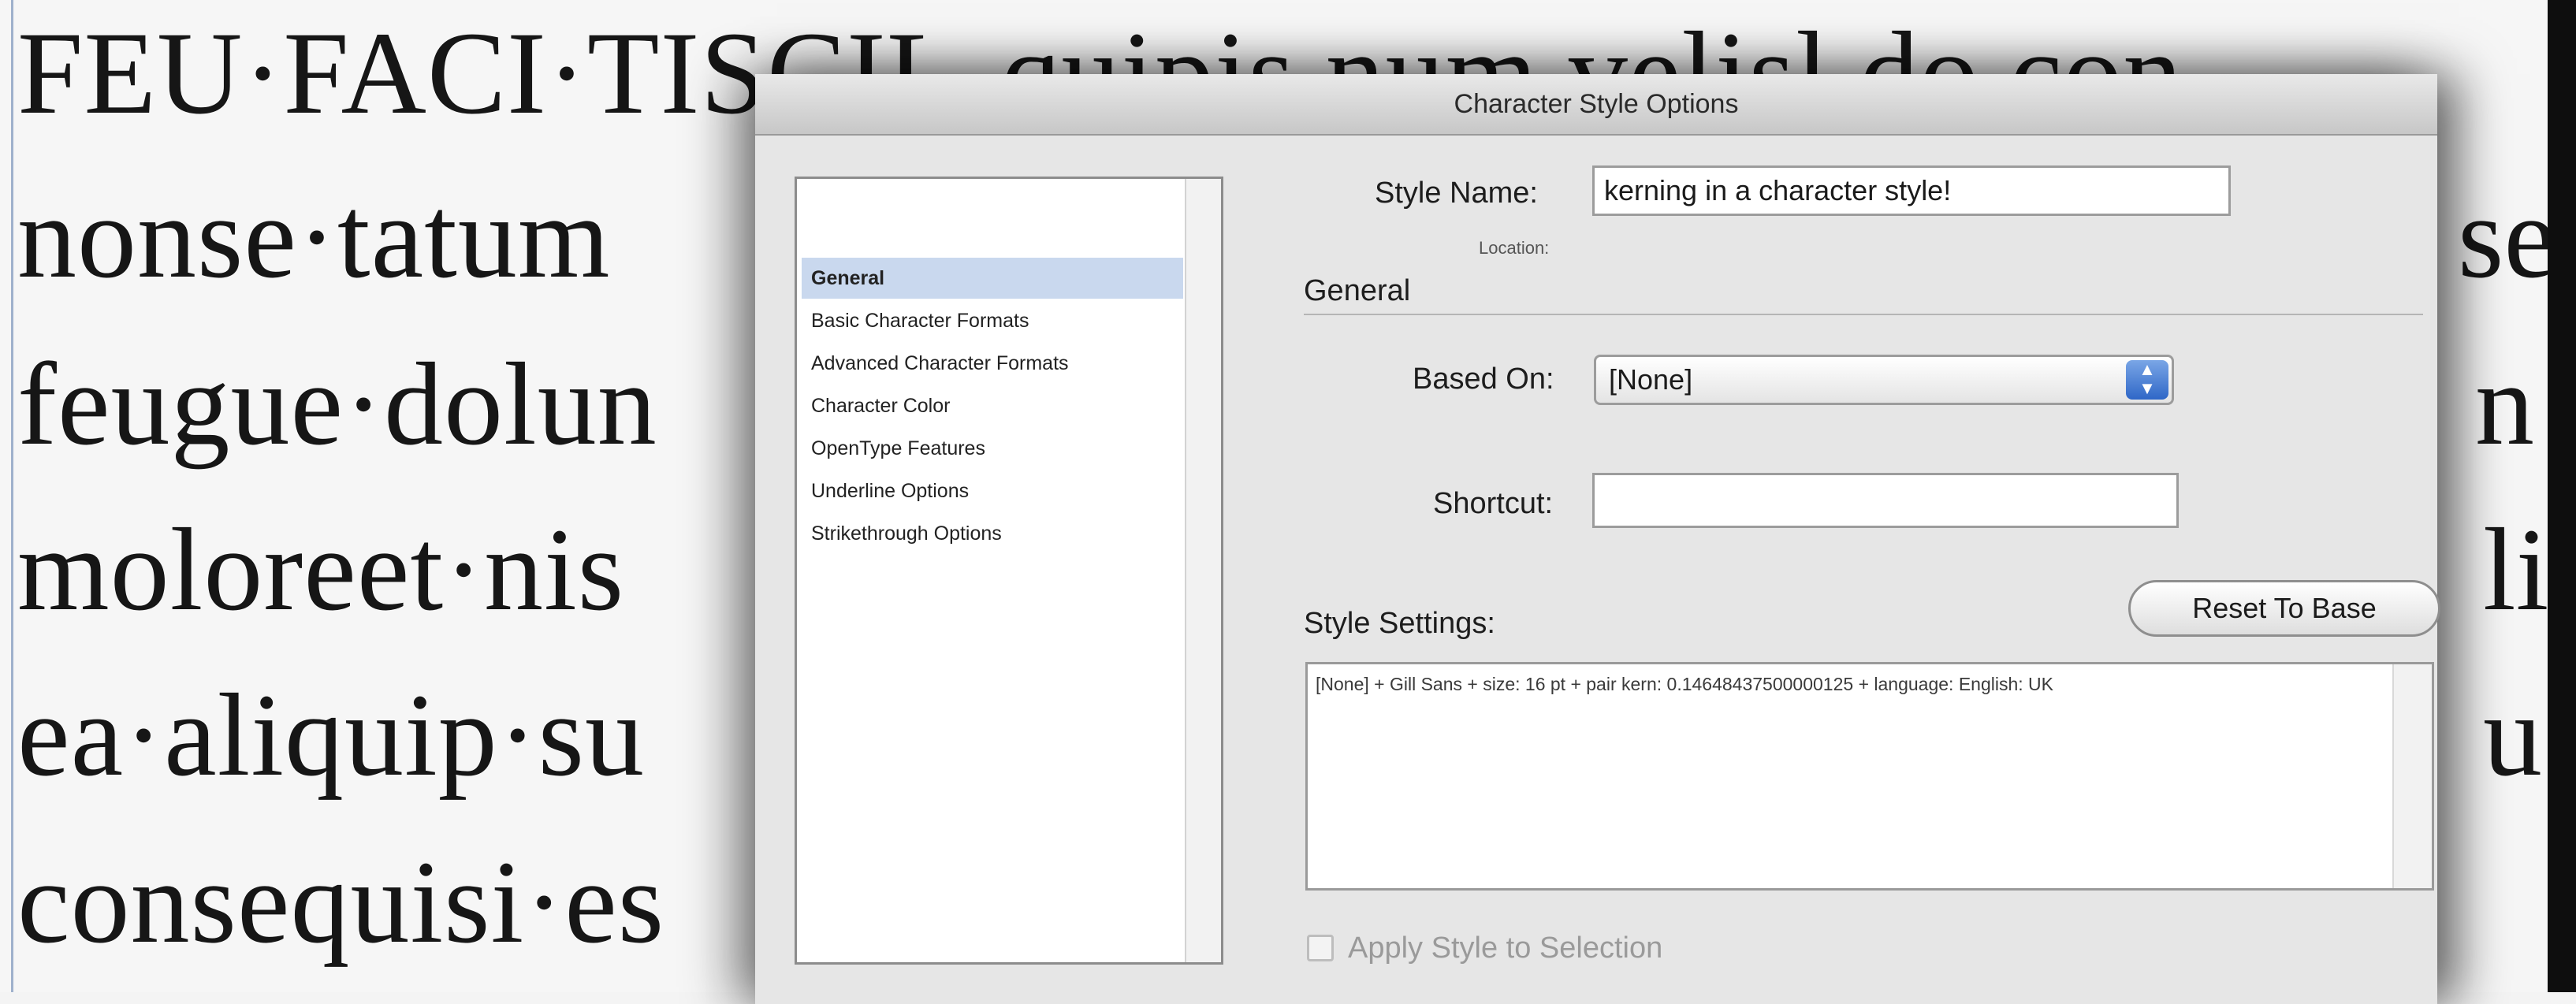  Describe the element at coordinates (1863, 315) in the screenshot. I see `section-divider` at that location.